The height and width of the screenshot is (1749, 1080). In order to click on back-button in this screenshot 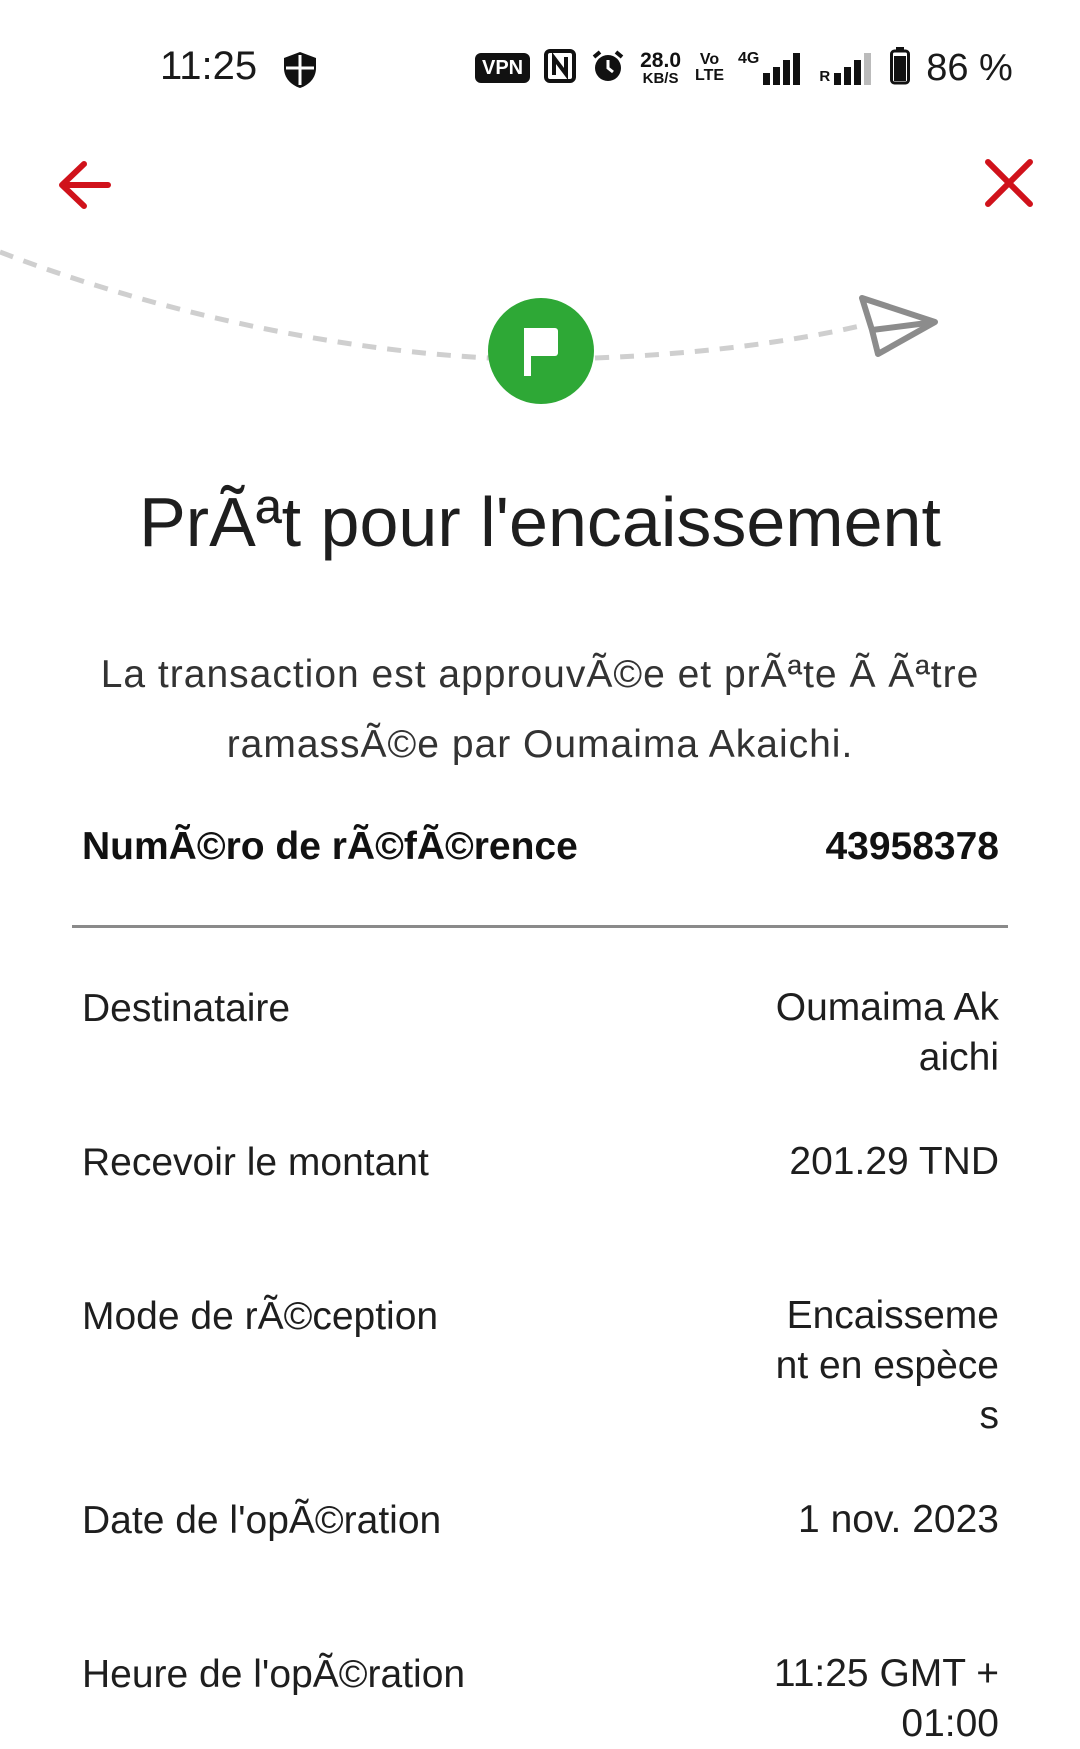, I will do `click(85, 185)`.